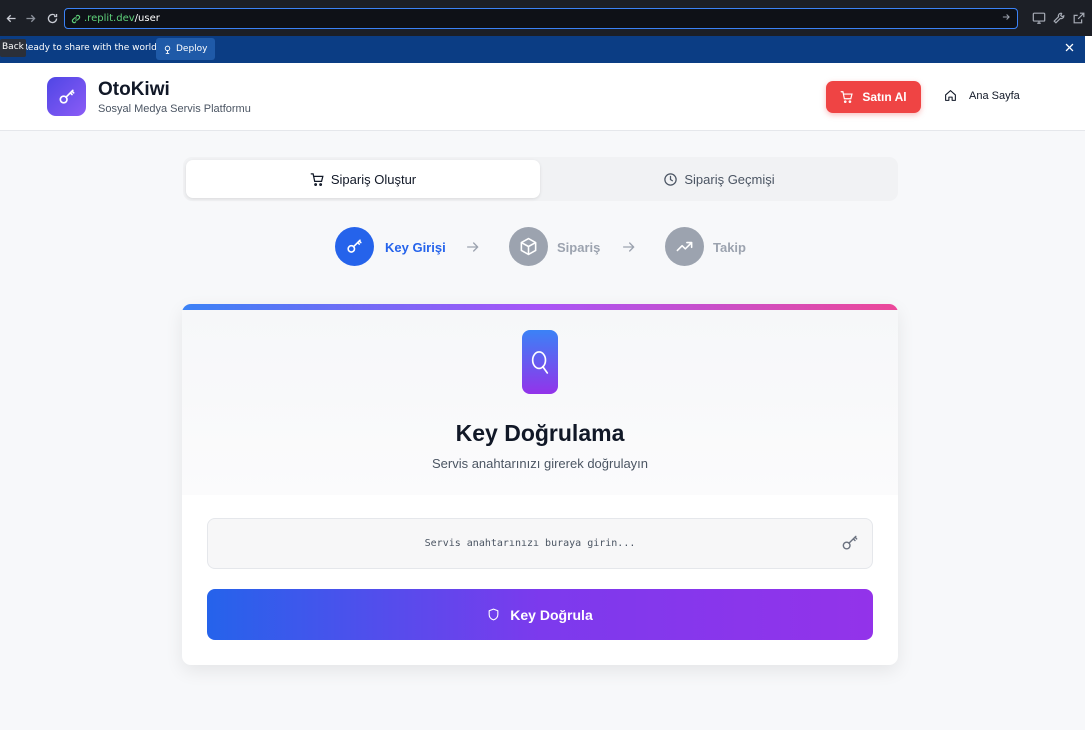 This screenshot has height=730, width=1092. I want to click on step-order, so click(528, 246).